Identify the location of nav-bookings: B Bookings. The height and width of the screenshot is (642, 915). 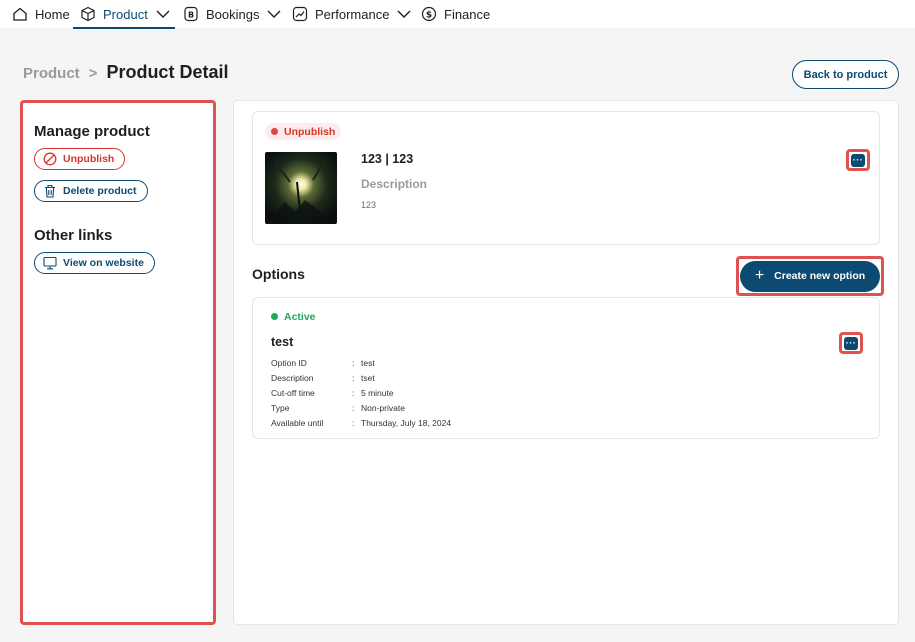
(231, 14).